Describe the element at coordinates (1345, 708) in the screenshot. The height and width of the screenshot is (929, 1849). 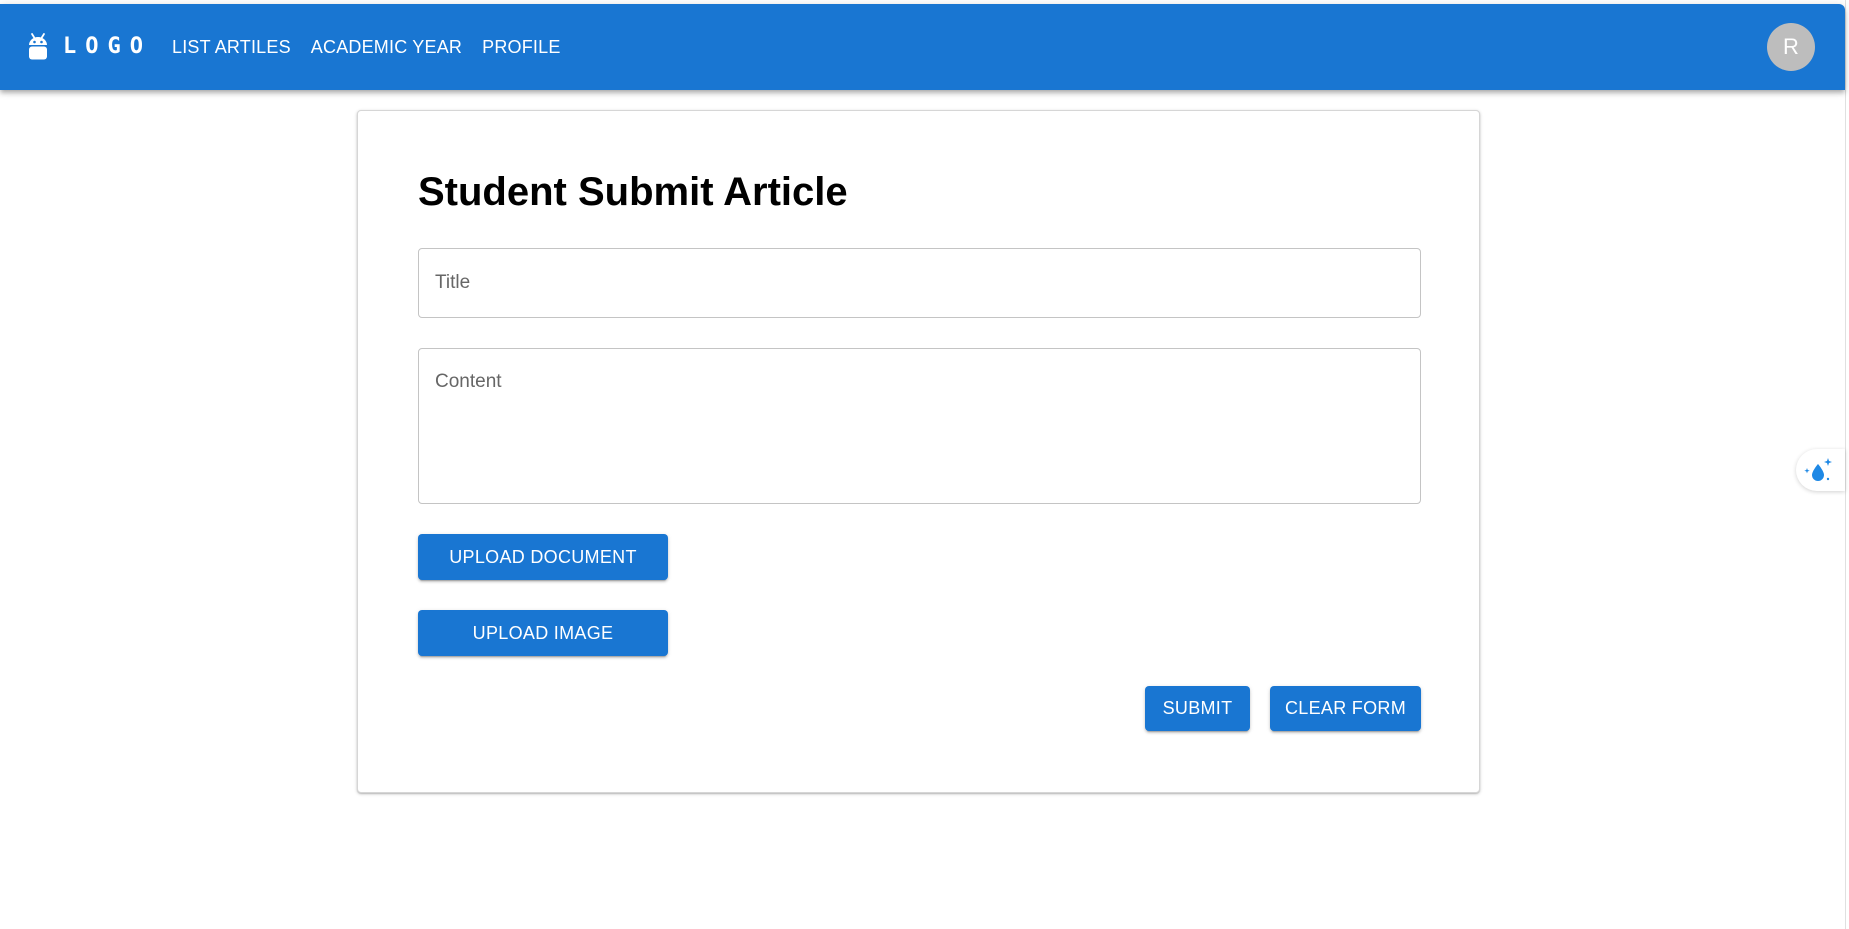
I see `clear-form-button: CLEAR FORM` at that location.